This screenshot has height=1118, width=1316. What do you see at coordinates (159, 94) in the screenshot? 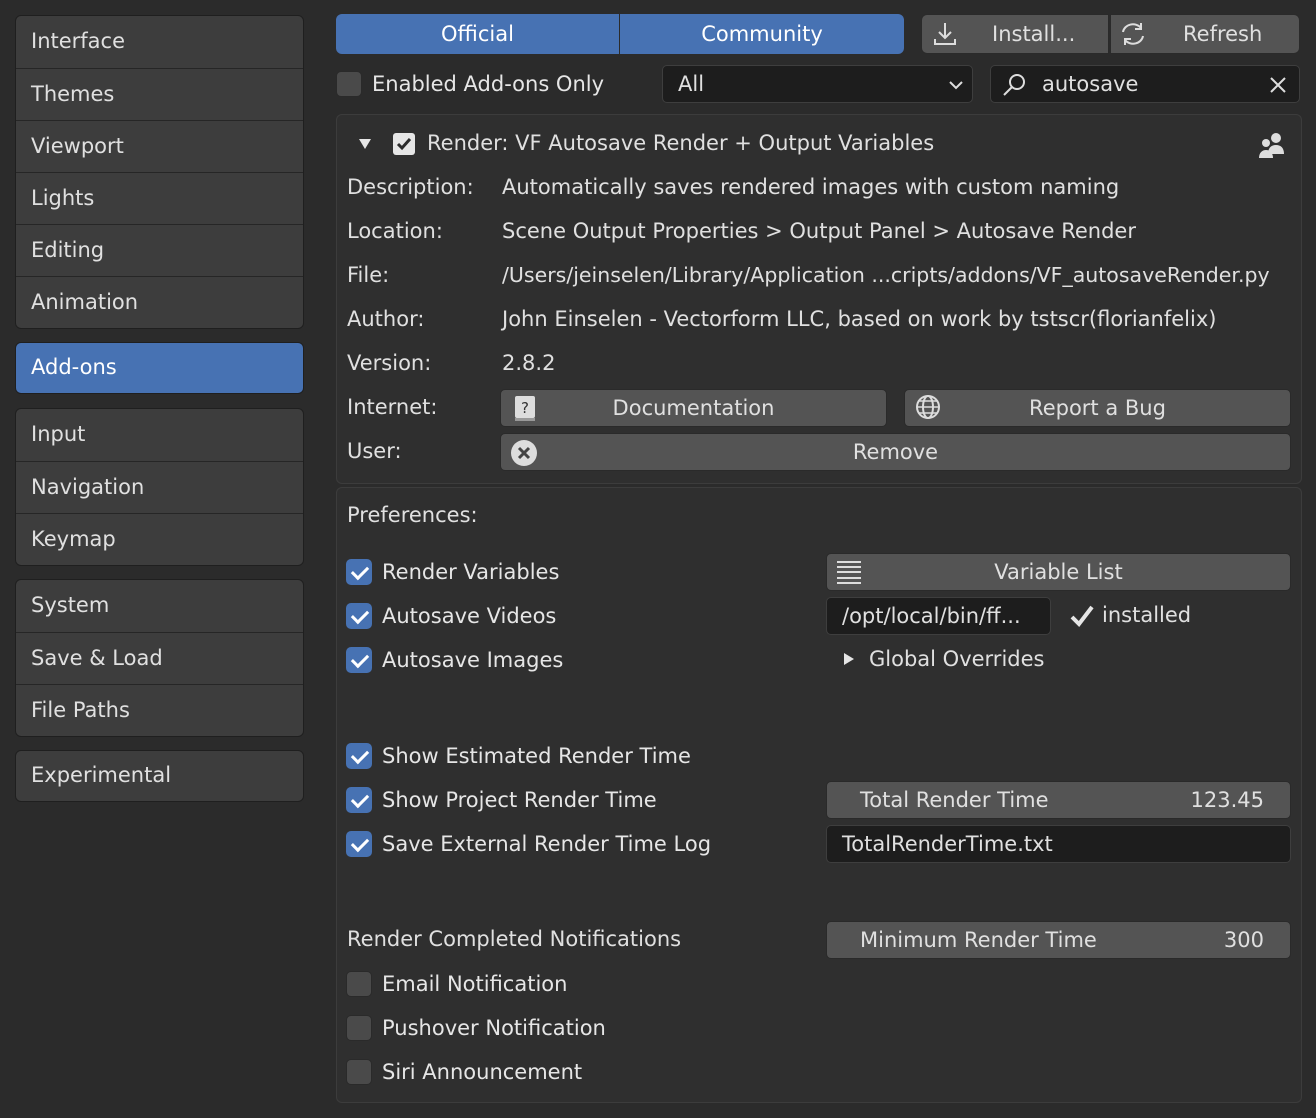
I see `sidebar-item-themes: Themes` at bounding box center [159, 94].